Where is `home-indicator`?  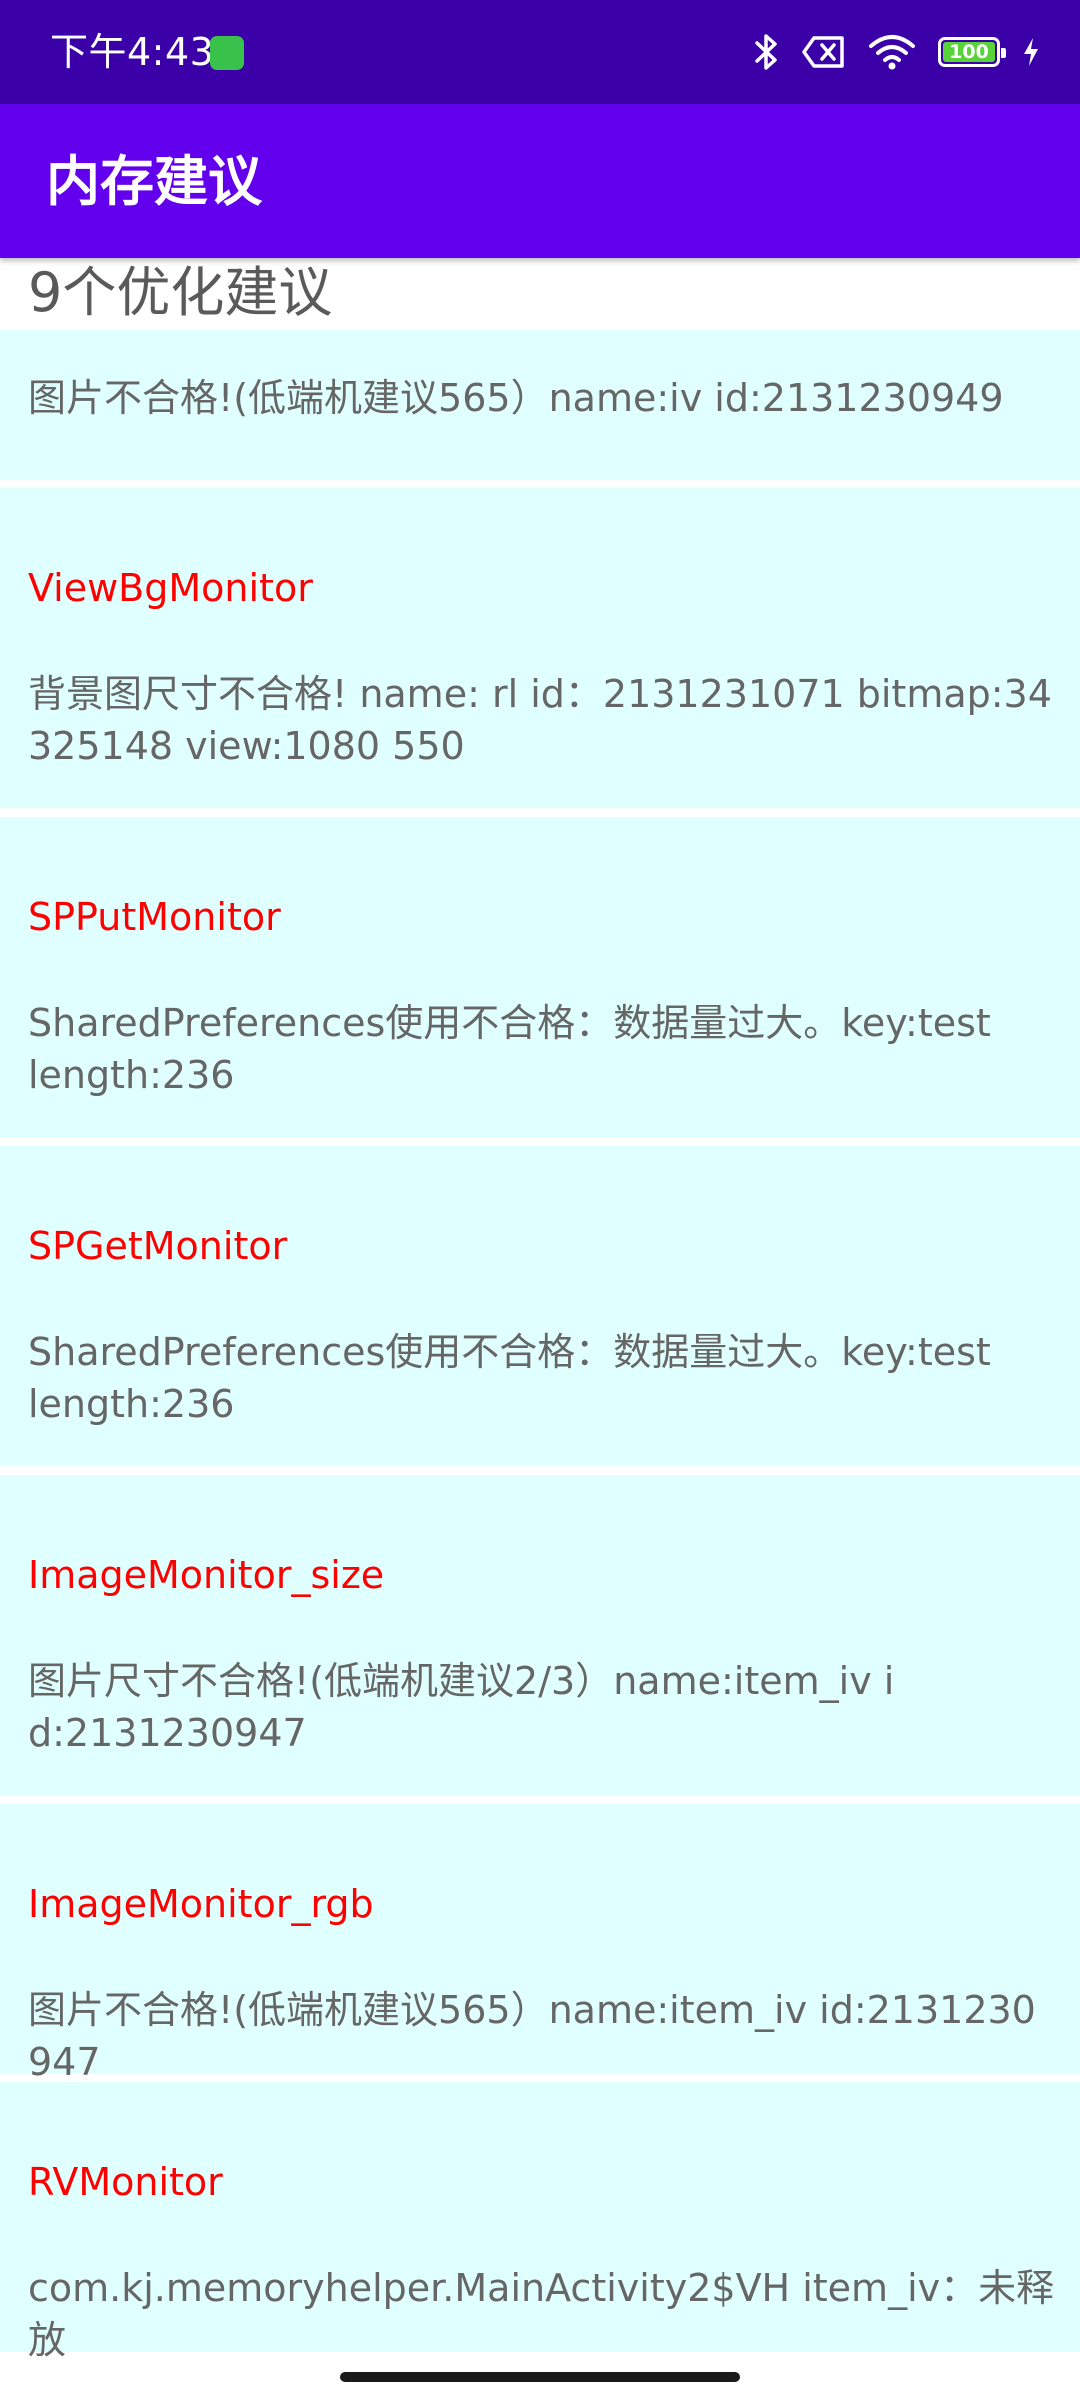 home-indicator is located at coordinates (540, 2377).